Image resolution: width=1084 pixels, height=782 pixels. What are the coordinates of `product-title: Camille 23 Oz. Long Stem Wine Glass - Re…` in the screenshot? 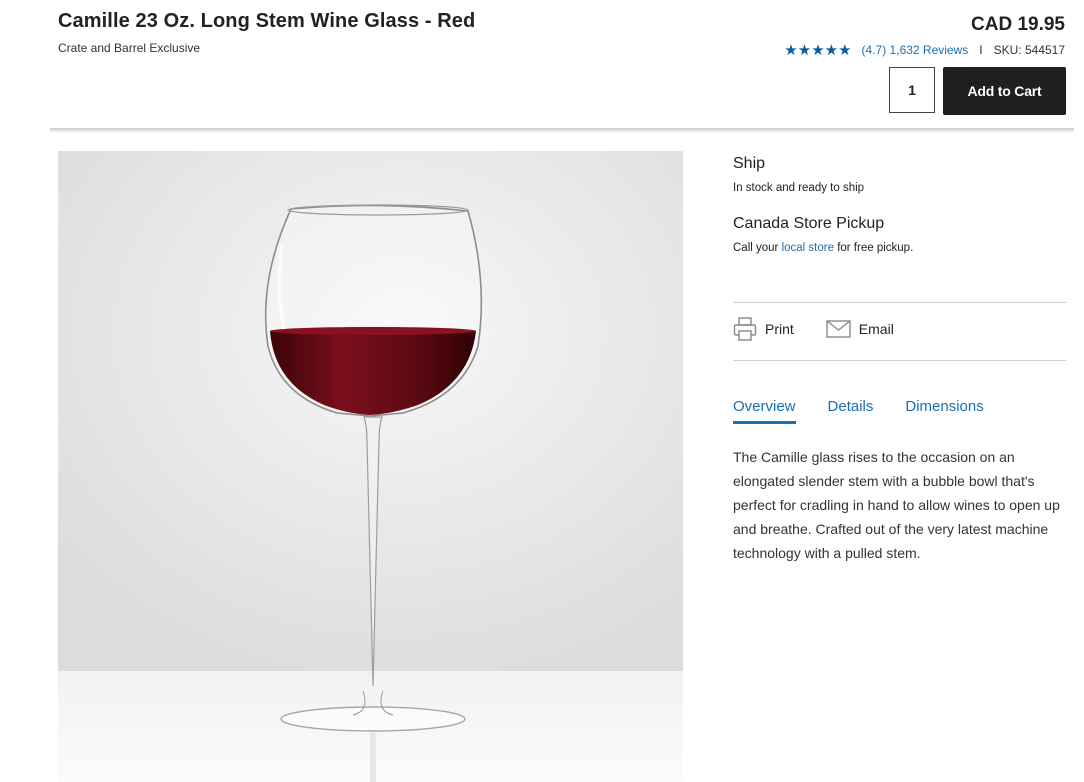 It's located at (267, 21).